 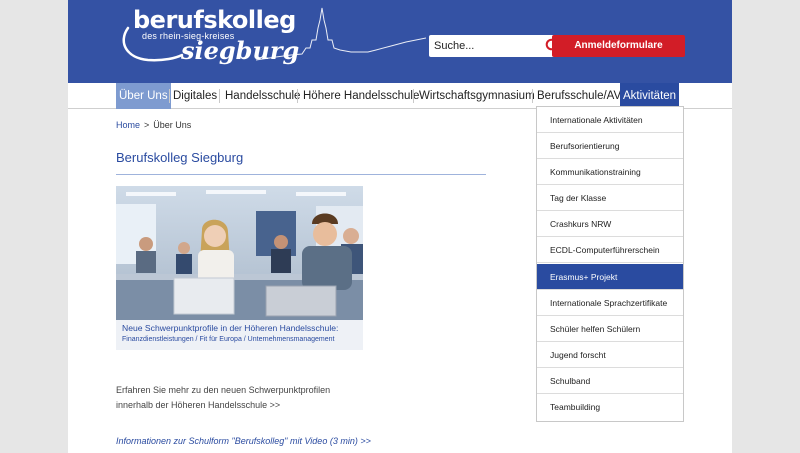 What do you see at coordinates (477, 96) in the screenshot?
I see `nav-item-wirtschaftsgymnasium: Wirtschaftsgymnasium` at bounding box center [477, 96].